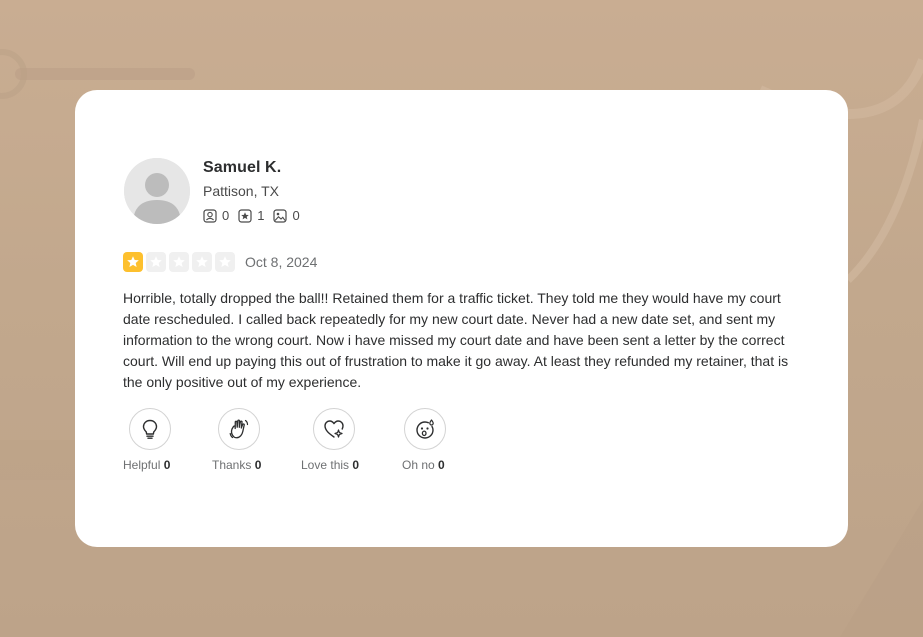 The height and width of the screenshot is (637, 923). I want to click on reviews-star-icon, so click(245, 215).